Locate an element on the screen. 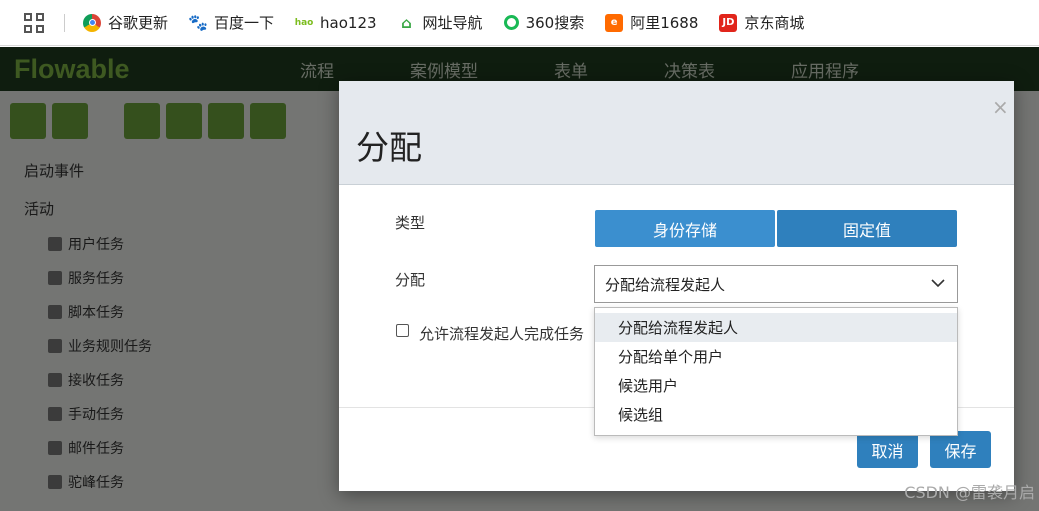  cancel-button: 取消 is located at coordinates (887, 449).